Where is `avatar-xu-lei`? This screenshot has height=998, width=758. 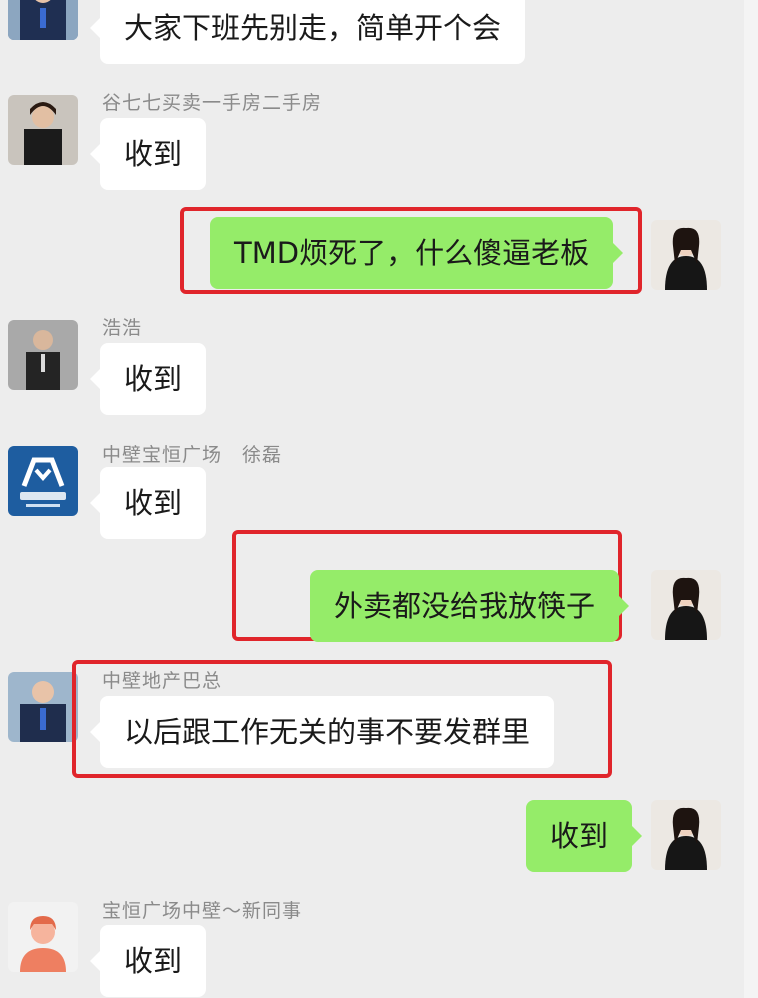
avatar-xu-lei is located at coordinates (43, 481).